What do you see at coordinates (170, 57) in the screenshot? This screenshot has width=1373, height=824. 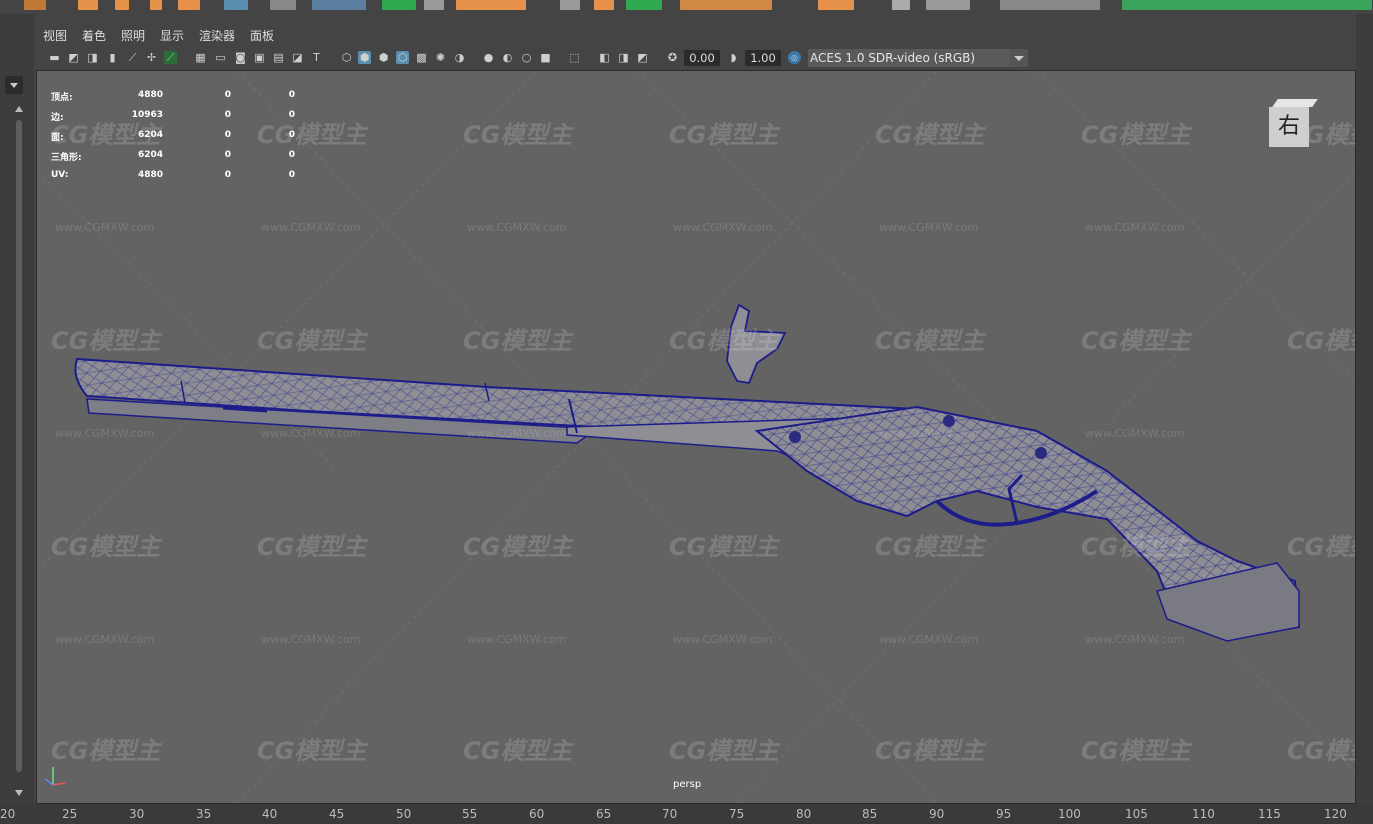 I see `grease-pencil-active-icon: ⟋` at bounding box center [170, 57].